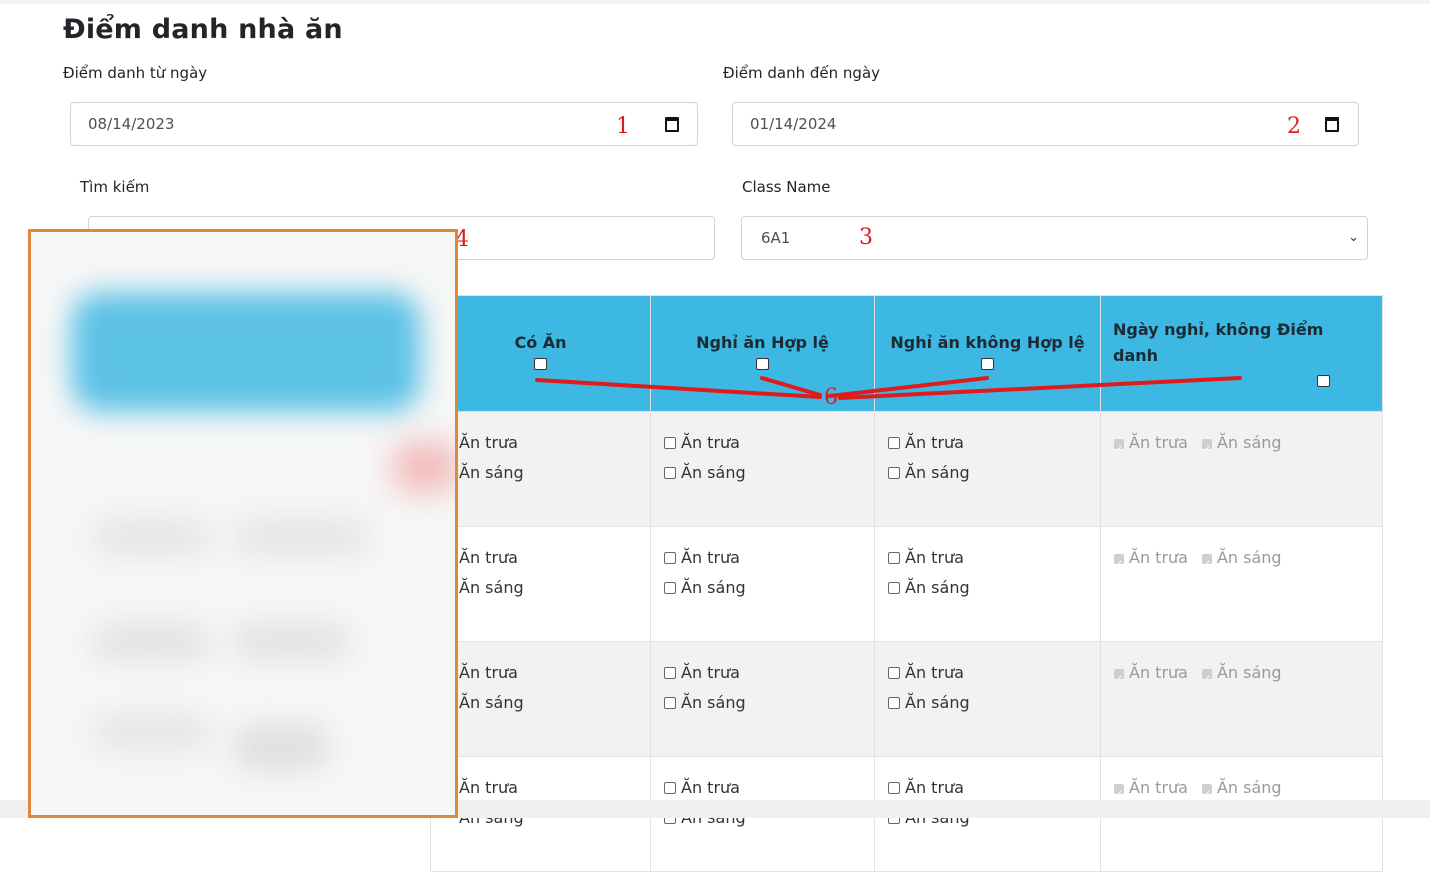  Describe the element at coordinates (423, 467) in the screenshot. I see `redacted-badge-blob` at that location.